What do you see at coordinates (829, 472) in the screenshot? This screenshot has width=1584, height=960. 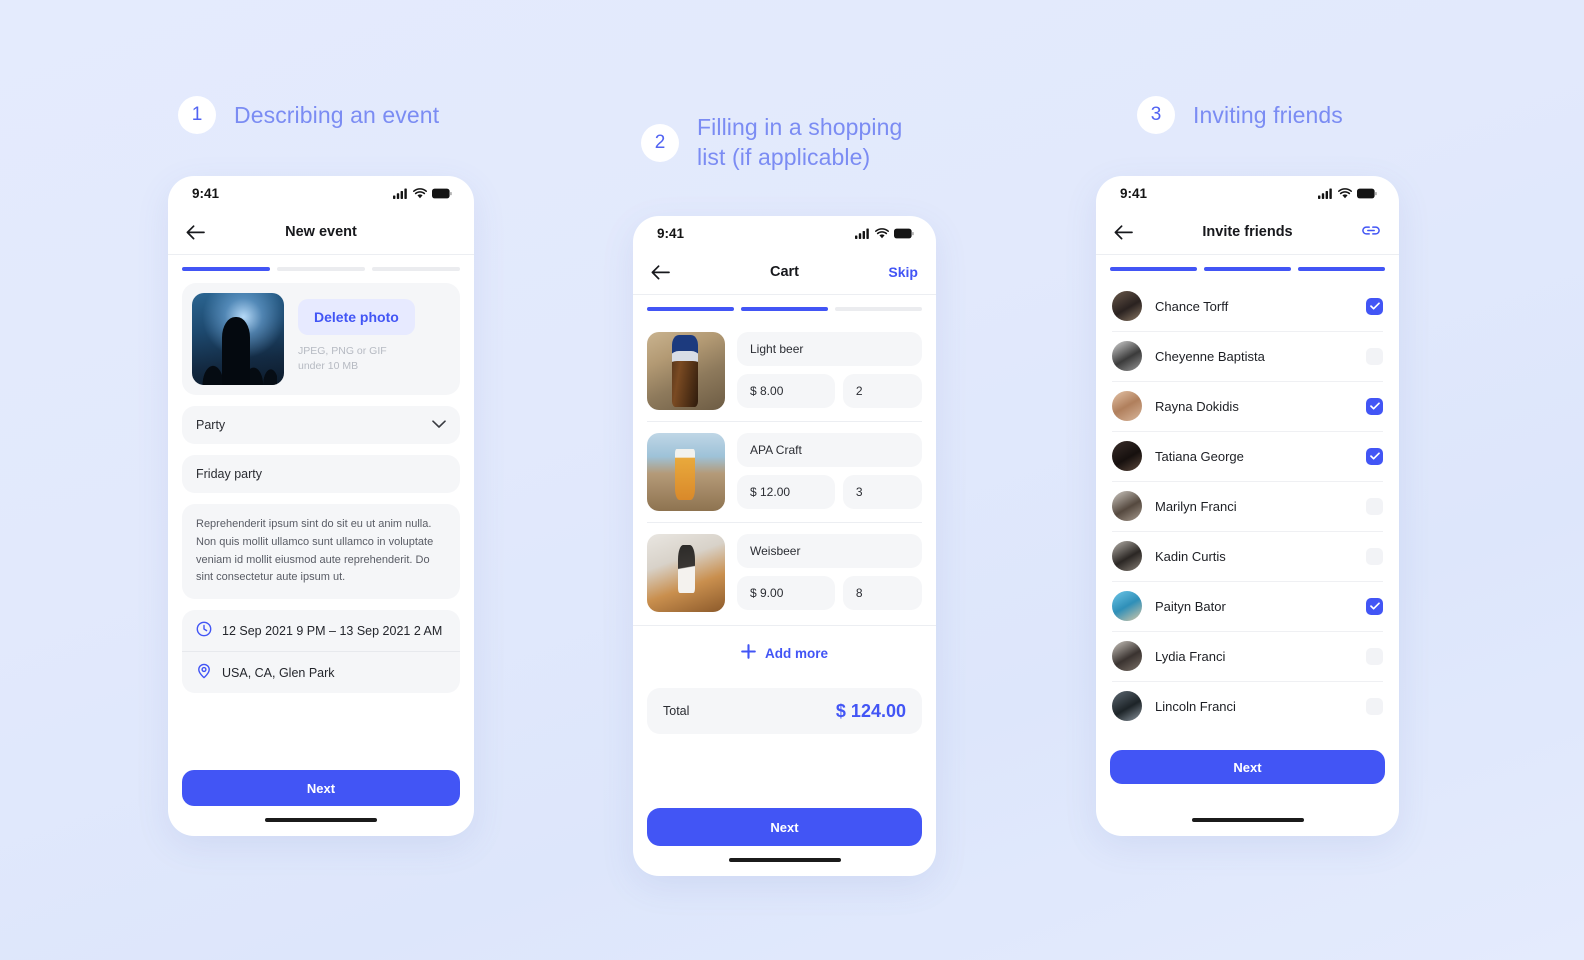 I see `product-fields: APA Craft $ 12.00 3` at bounding box center [829, 472].